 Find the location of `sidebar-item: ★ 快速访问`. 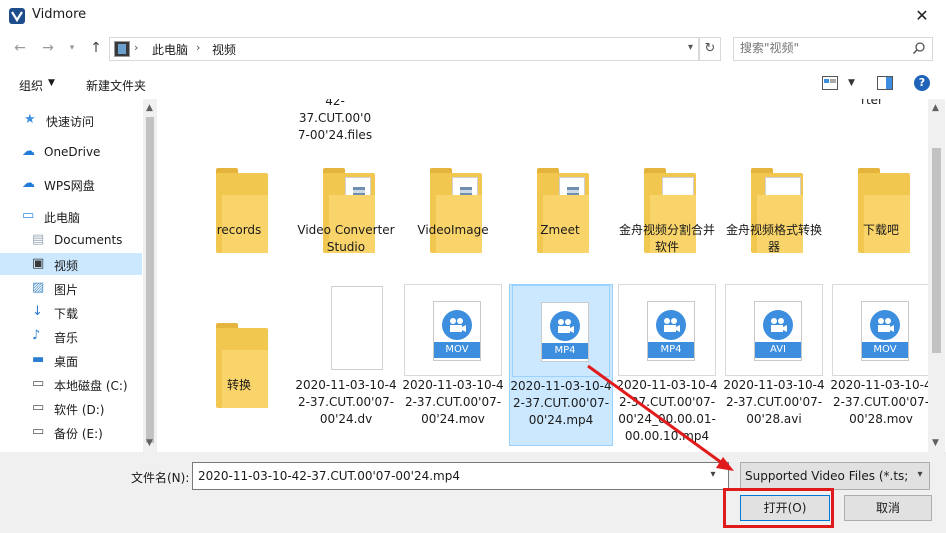

sidebar-item: ★ 快速访问 is located at coordinates (71, 120).